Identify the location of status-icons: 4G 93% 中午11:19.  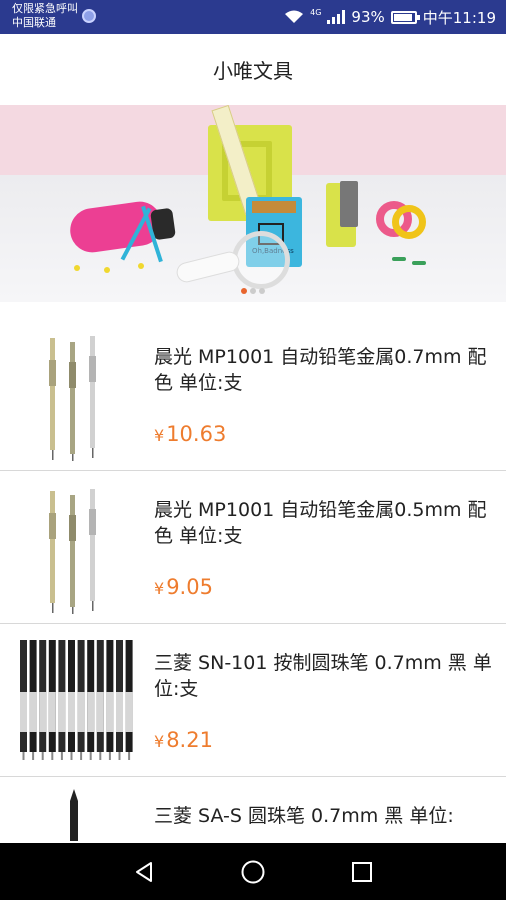
(390, 17).